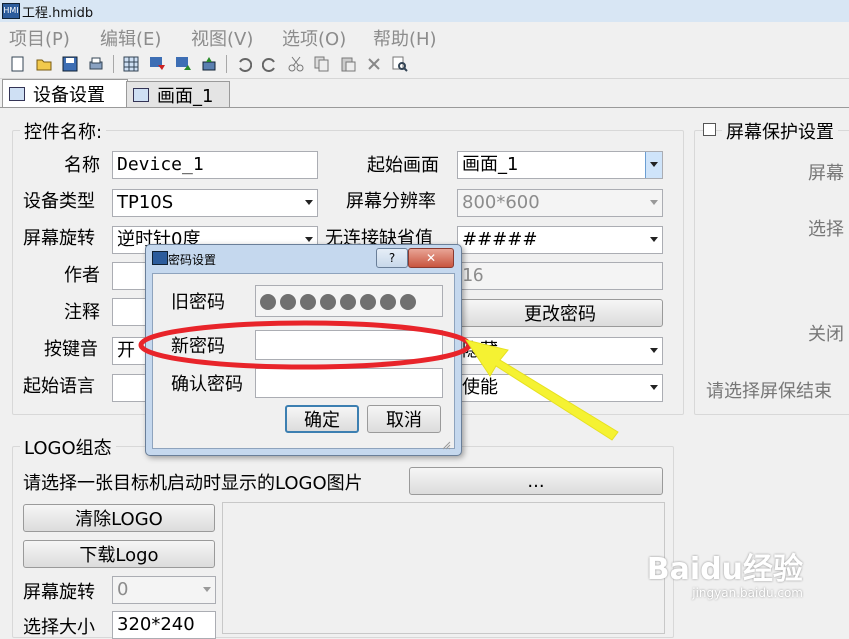  Describe the element at coordinates (193, 483) in the screenshot. I see `logo-prompt: 请选择一张目标机启动时显示的LOGO图片` at that location.